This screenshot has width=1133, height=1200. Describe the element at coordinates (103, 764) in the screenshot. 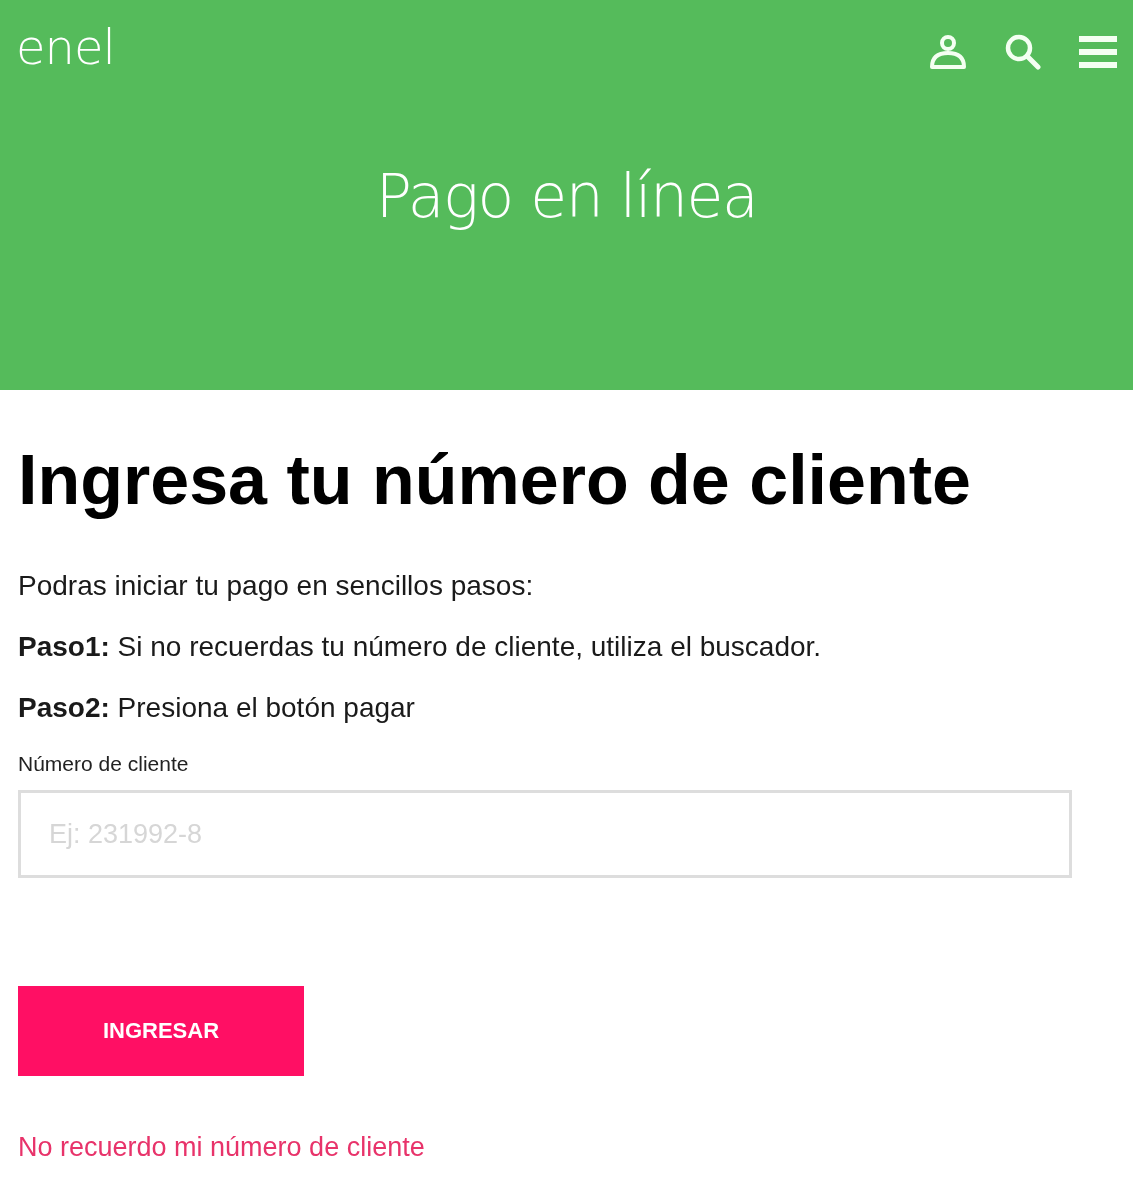

I see `field-label: Número de cliente` at that location.